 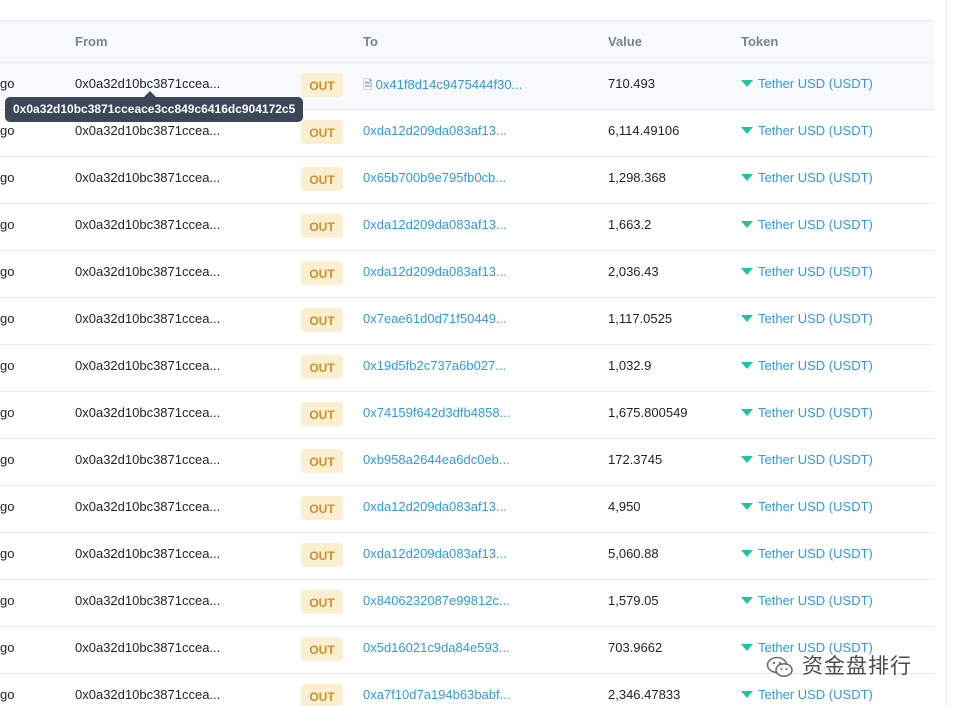 I want to click on value-cell: 6,114.49106, so click(x=644, y=130).